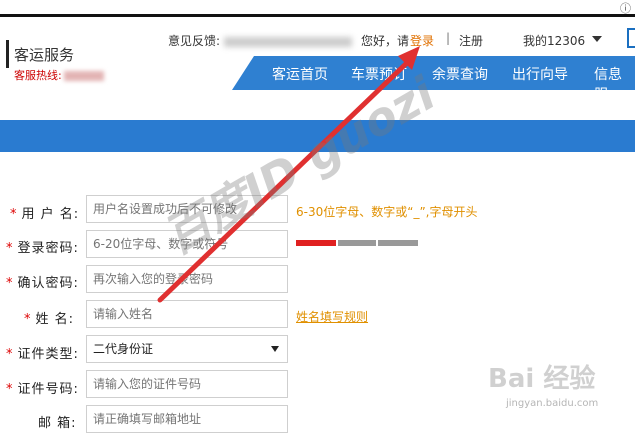 This screenshot has width=635, height=433. What do you see at coordinates (552, 403) in the screenshot?
I see `baidu-url: jingyan.baidu.com` at bounding box center [552, 403].